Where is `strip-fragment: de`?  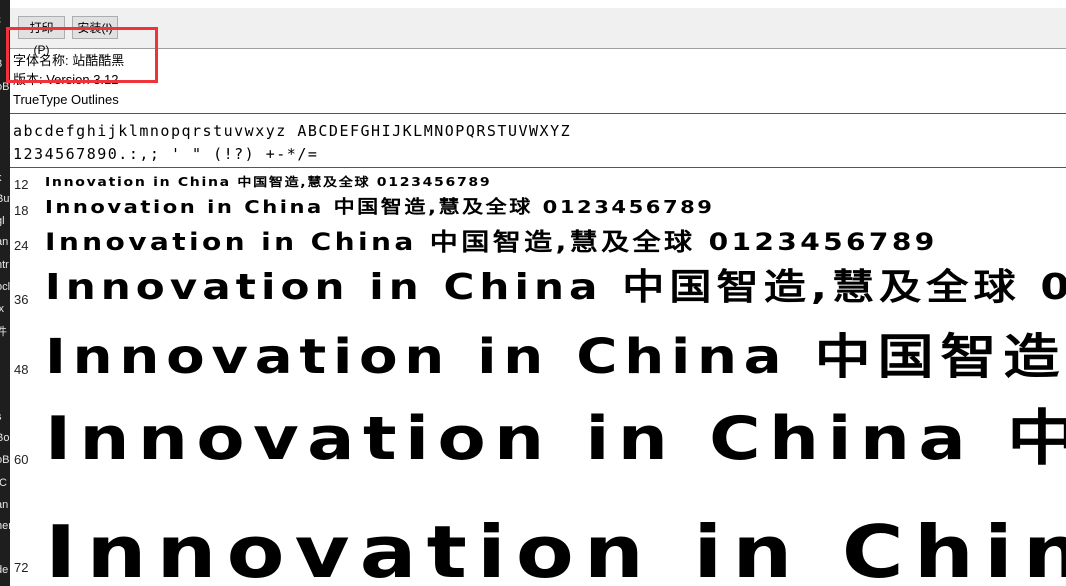 strip-fragment: de is located at coordinates (4, 570).